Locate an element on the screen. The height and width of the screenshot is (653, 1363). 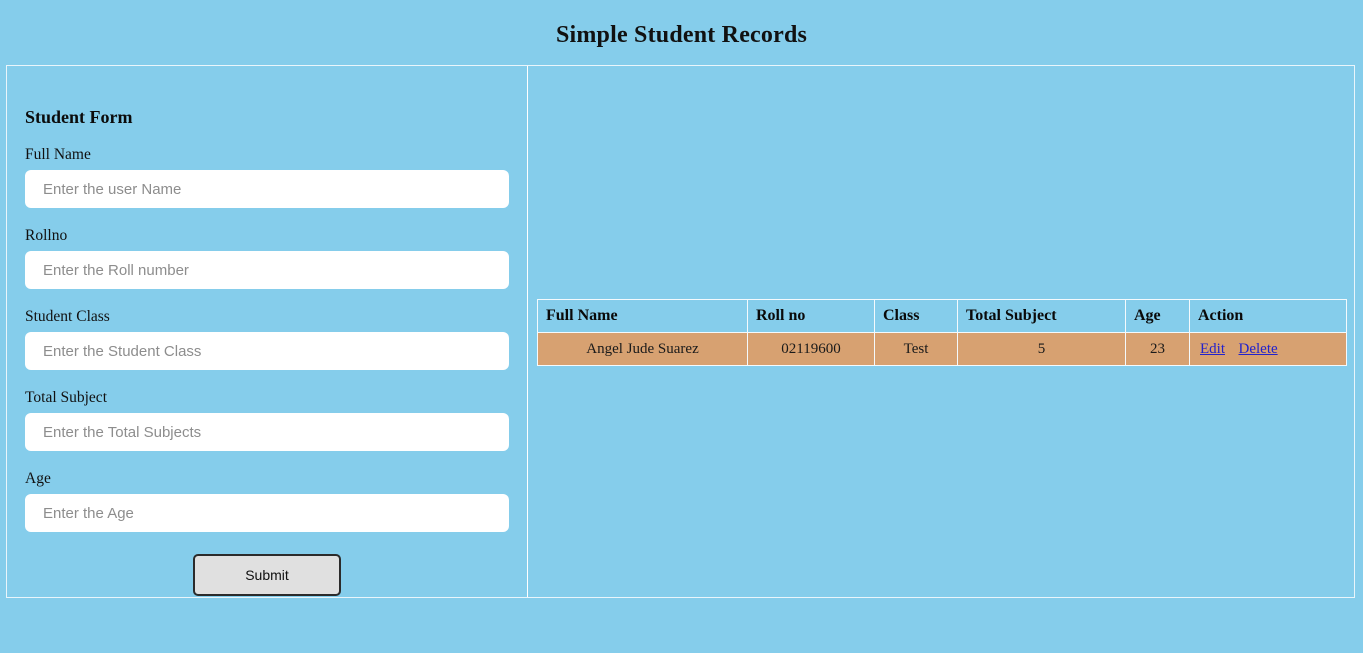
column-header-total-subject: Total Subject is located at coordinates (1041, 316).